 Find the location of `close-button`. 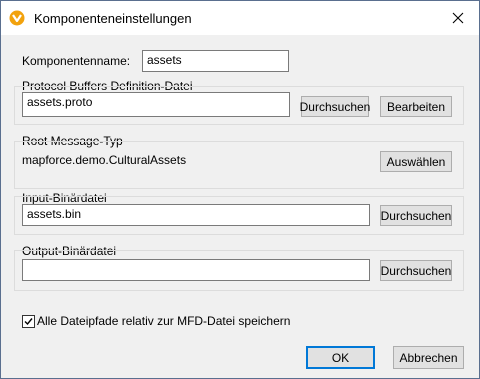

close-button is located at coordinates (458, 18).